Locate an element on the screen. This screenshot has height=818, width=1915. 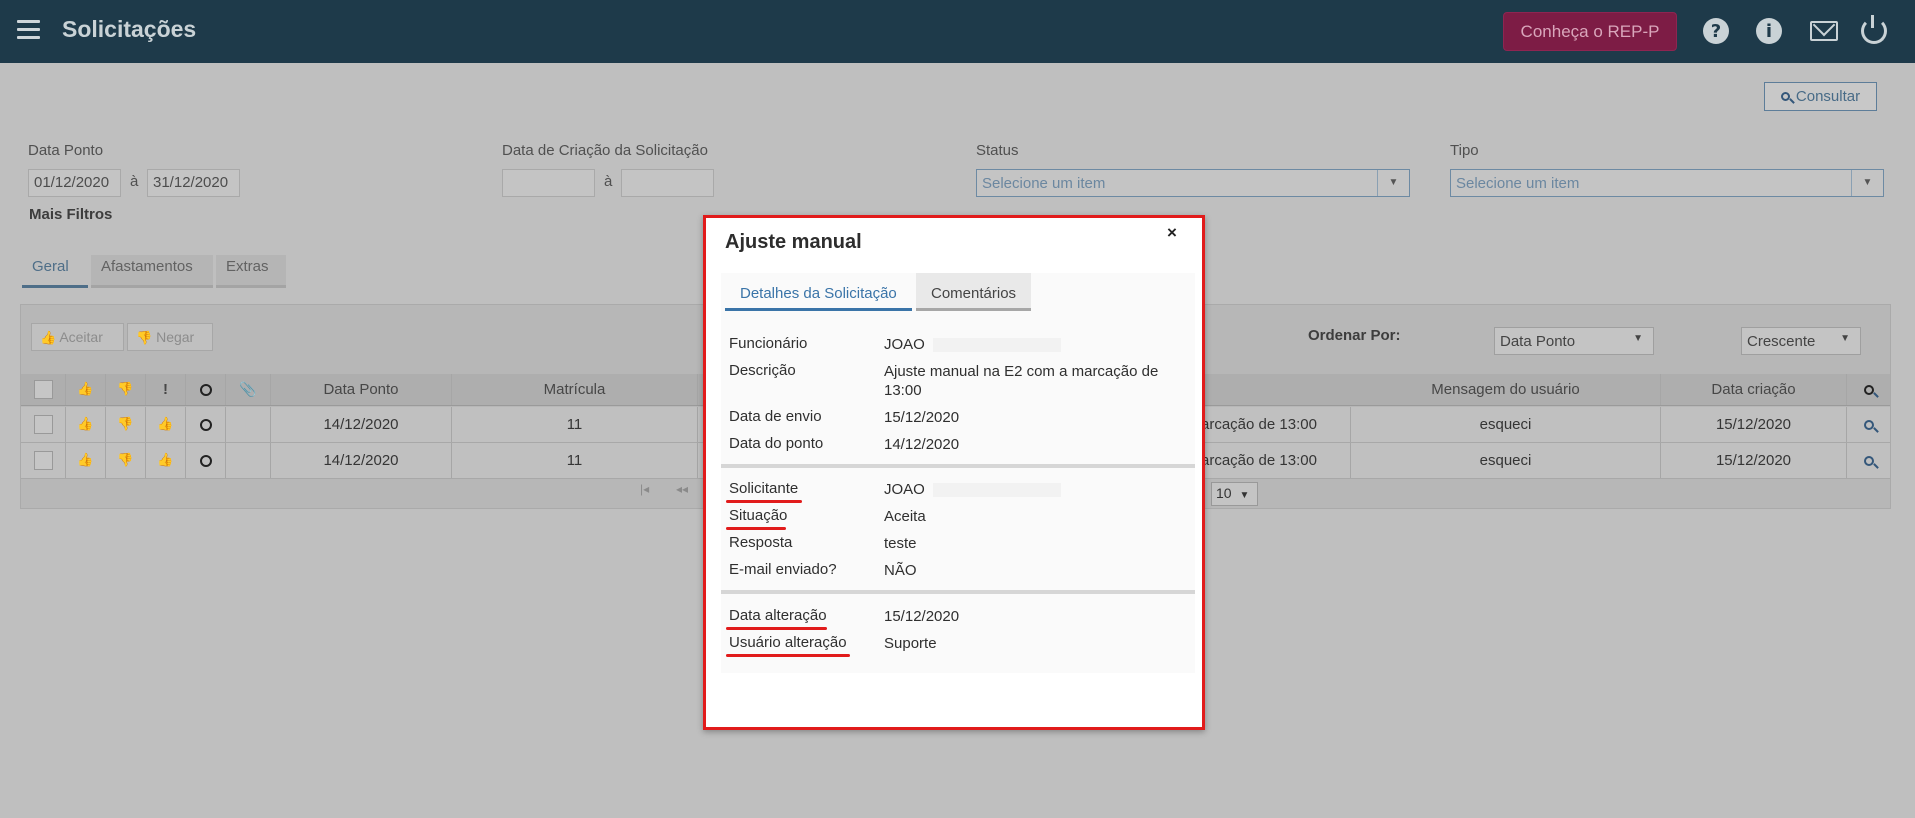
cell-data-ponto: 14/12/2020 is located at coordinates (361, 460).